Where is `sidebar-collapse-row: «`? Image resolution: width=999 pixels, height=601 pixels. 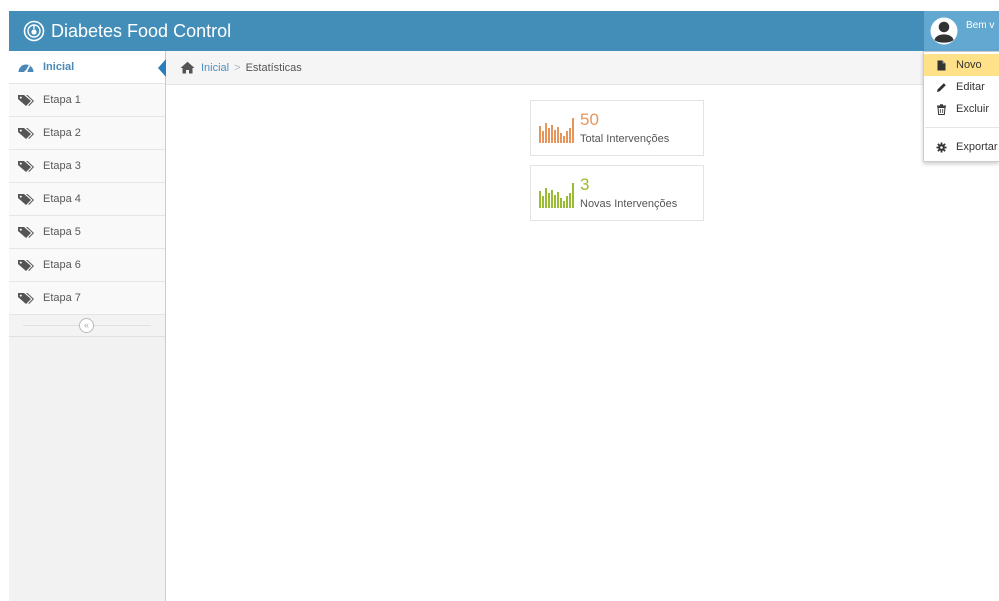
sidebar-collapse-row: « is located at coordinates (87, 326).